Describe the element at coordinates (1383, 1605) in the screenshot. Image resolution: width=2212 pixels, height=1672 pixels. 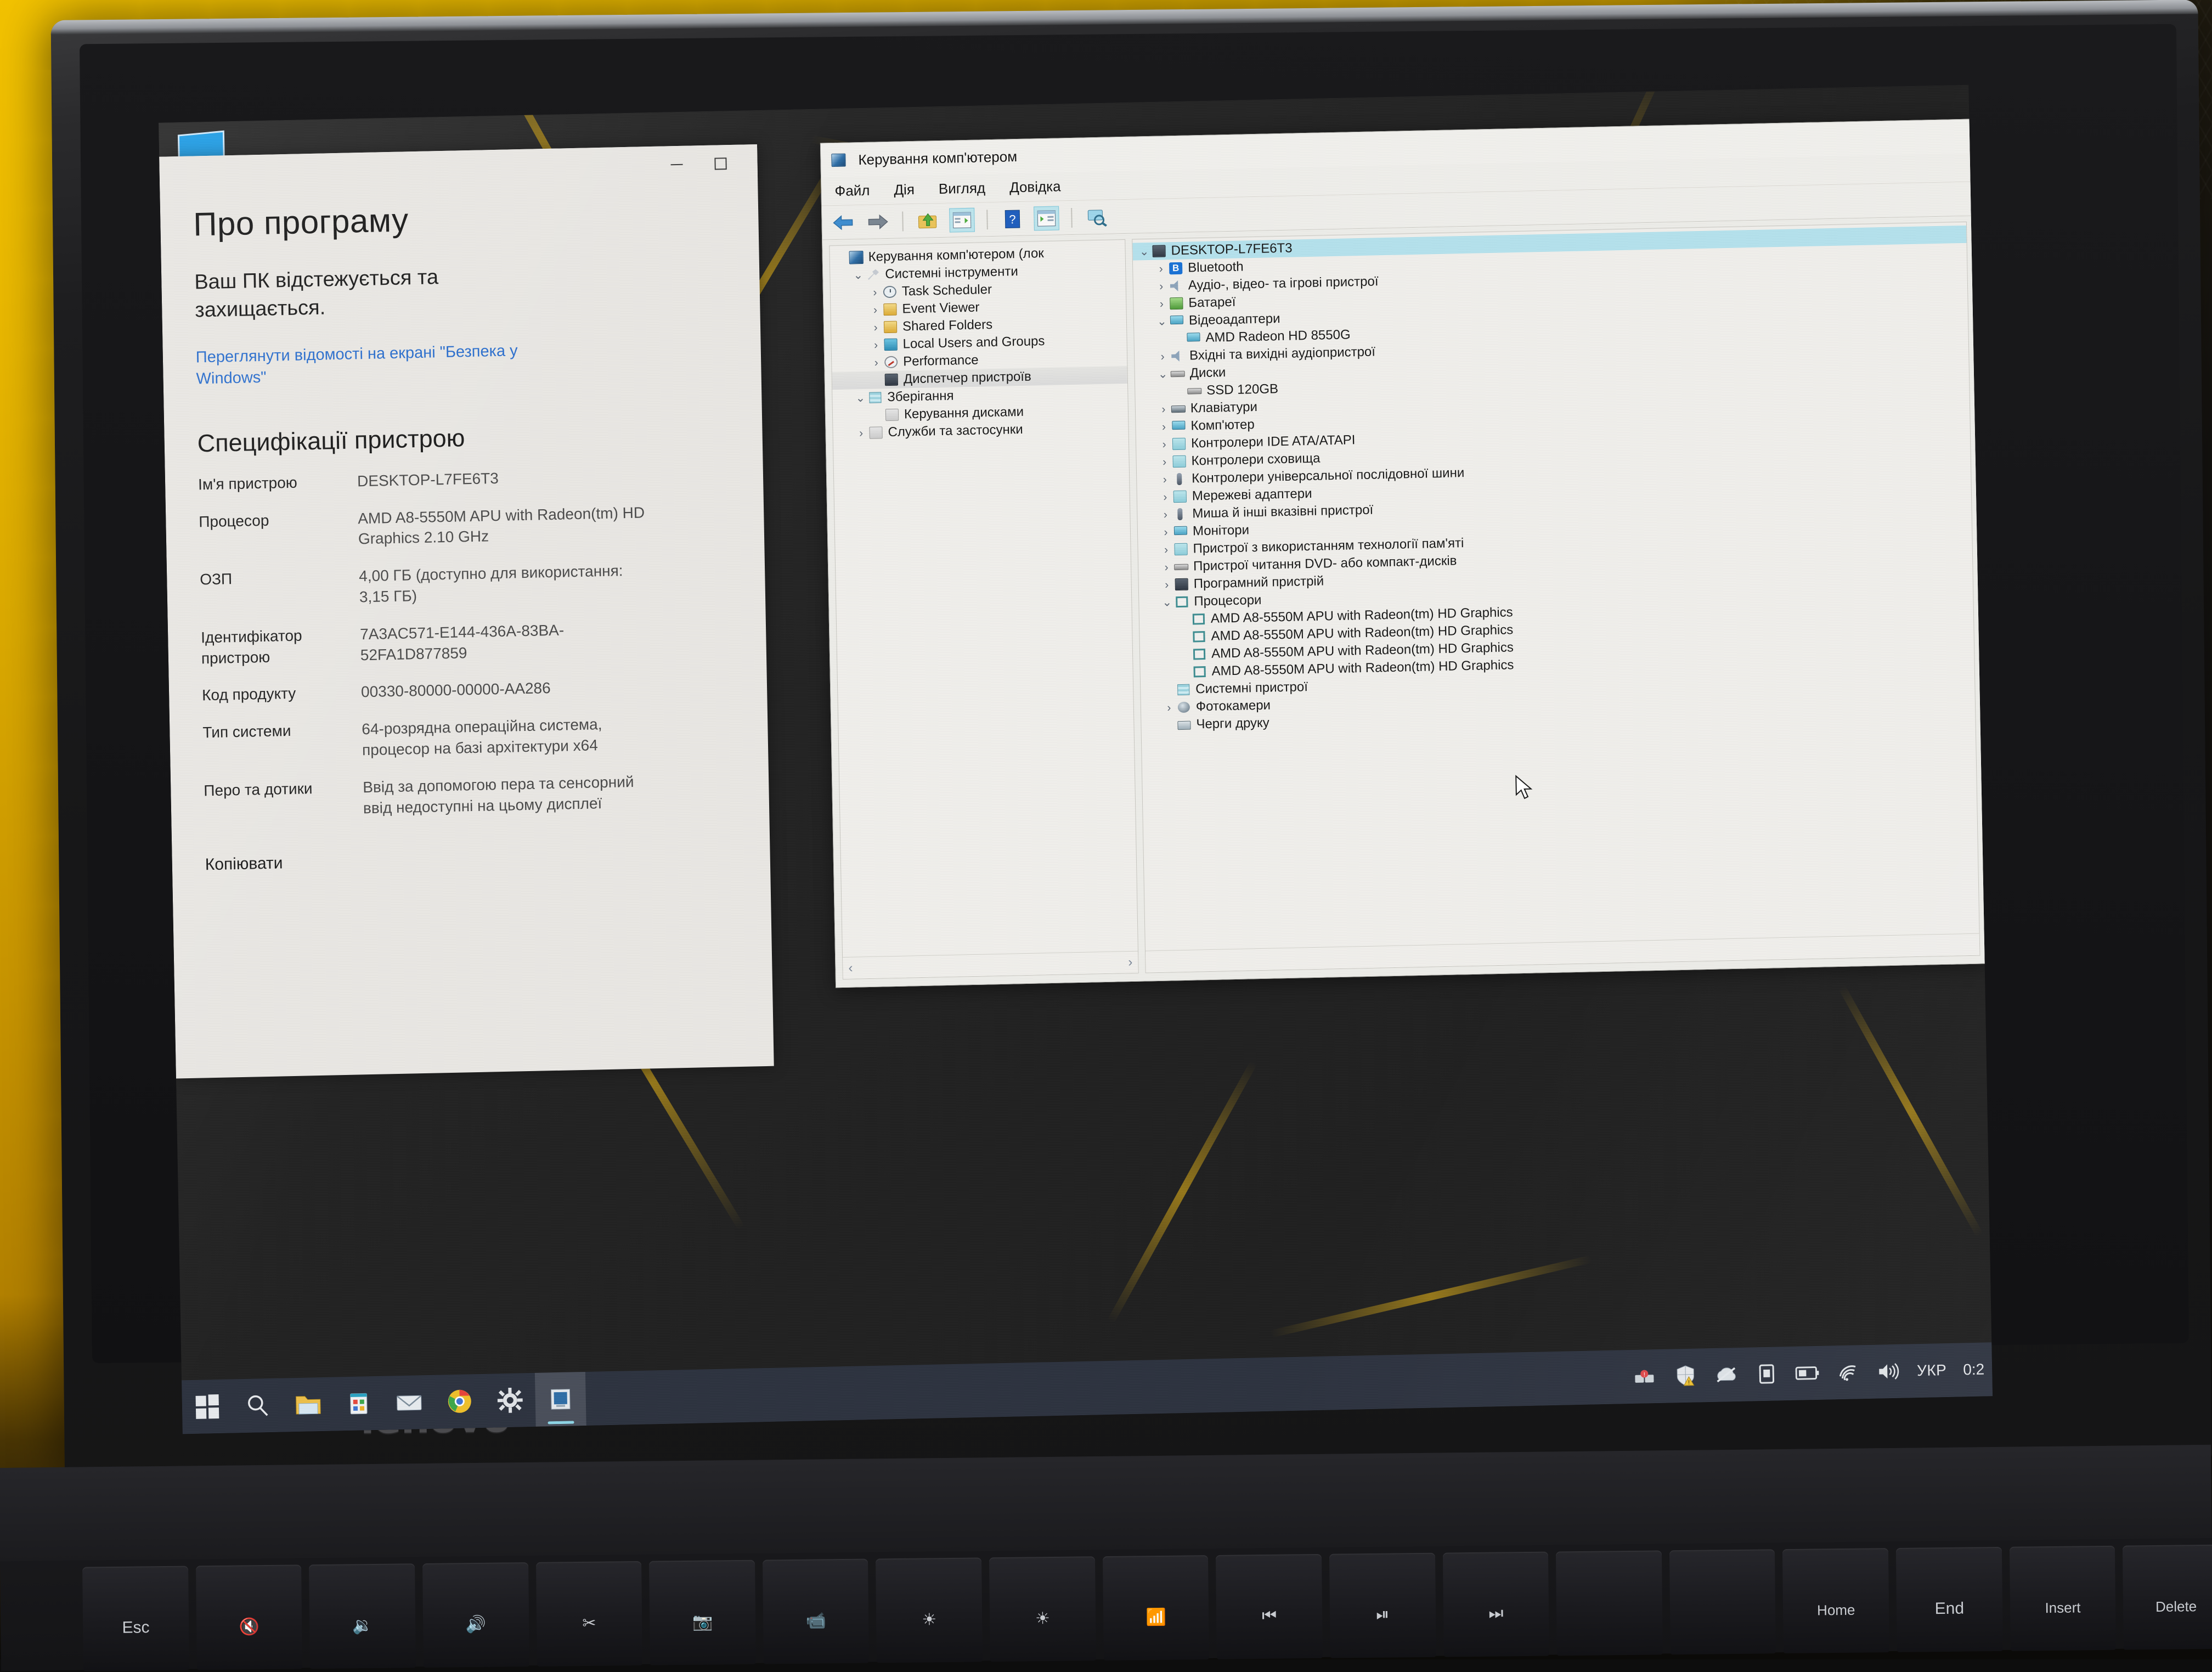
I see `key-fn-11: ⏯` at that location.